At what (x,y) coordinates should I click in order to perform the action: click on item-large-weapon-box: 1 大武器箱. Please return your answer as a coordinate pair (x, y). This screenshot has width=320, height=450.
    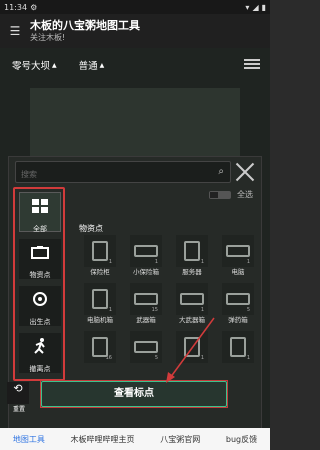
    Looking at the image, I should click on (192, 307).